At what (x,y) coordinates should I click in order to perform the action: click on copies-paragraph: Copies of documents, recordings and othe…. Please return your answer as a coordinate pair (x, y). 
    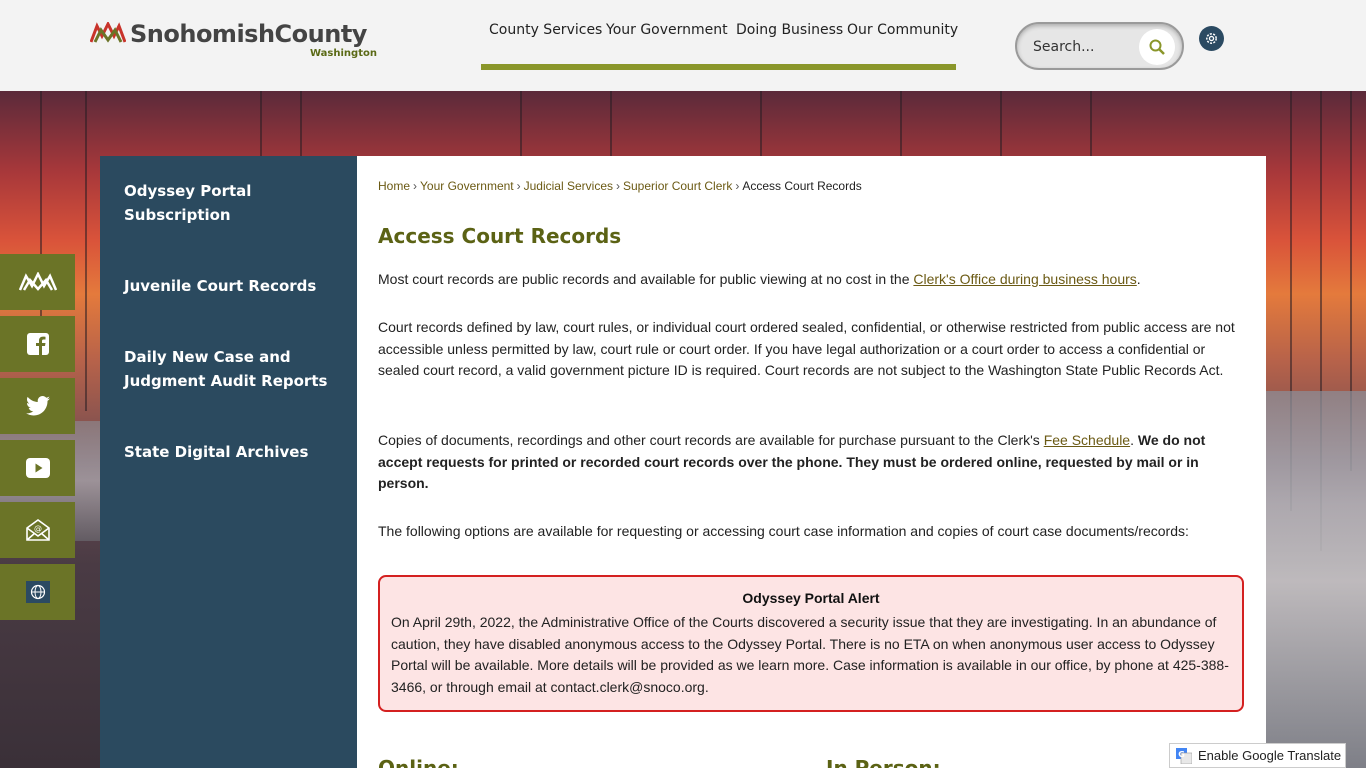
    Looking at the image, I should click on (792, 462).